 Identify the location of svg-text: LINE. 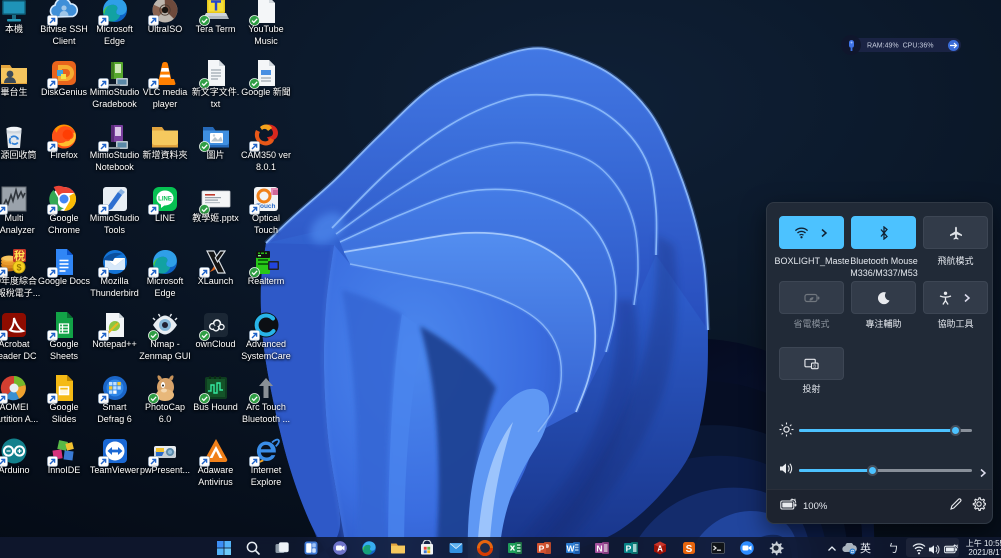
(165, 200).